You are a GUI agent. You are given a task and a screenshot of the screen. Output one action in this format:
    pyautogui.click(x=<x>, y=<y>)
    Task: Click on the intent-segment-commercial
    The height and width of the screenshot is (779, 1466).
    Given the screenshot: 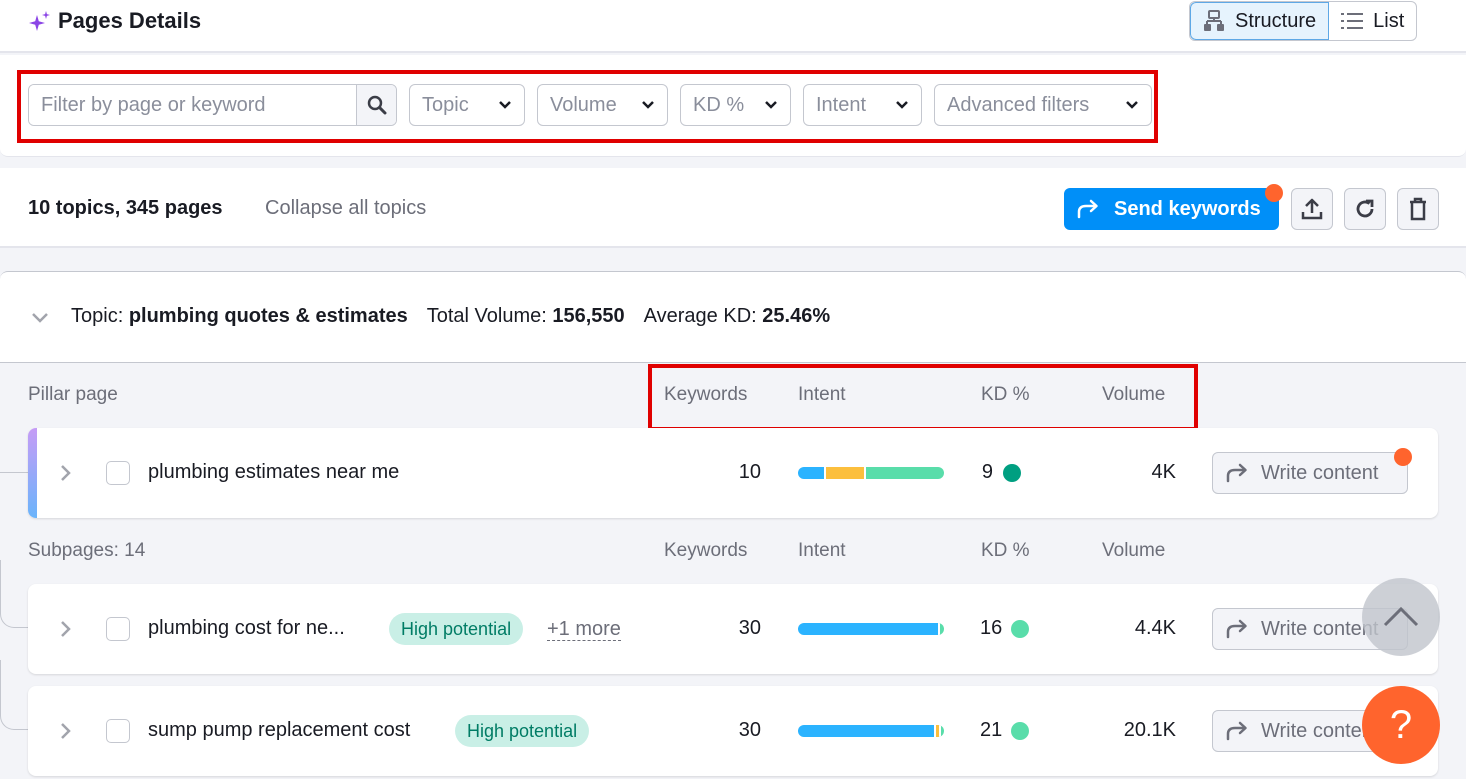 What is the action you would take?
    pyautogui.click(x=903, y=473)
    